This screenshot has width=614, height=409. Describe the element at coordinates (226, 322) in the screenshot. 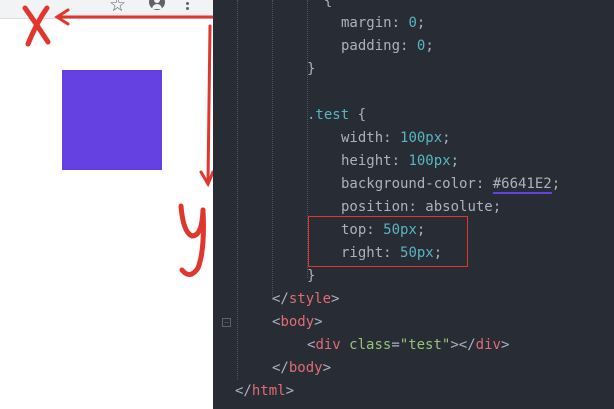

I see `fold-icon: −` at that location.